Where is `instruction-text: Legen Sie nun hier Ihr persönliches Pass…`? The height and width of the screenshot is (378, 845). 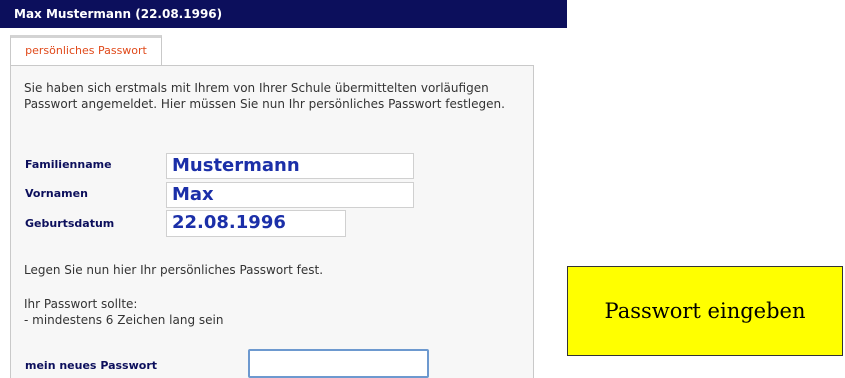
instruction-text: Legen Sie nun hier Ihr persönliches Pass… is located at coordinates (174, 270).